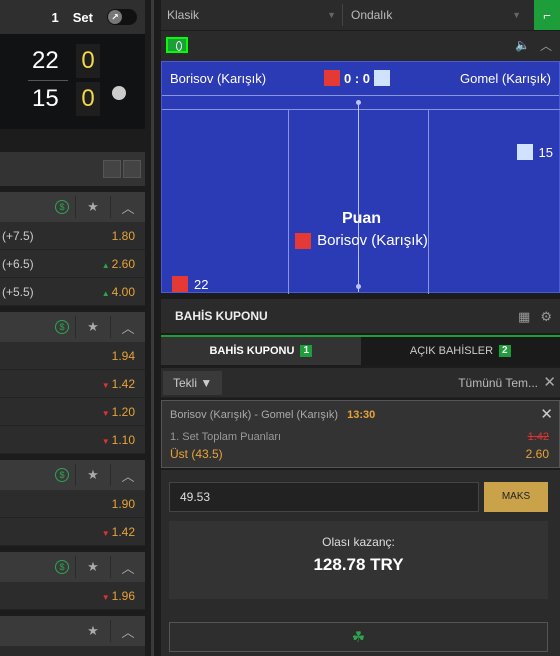 This screenshot has height=656, width=560. What do you see at coordinates (72, 504) in the screenshot?
I see `odds-row: 1.90` at bounding box center [72, 504].